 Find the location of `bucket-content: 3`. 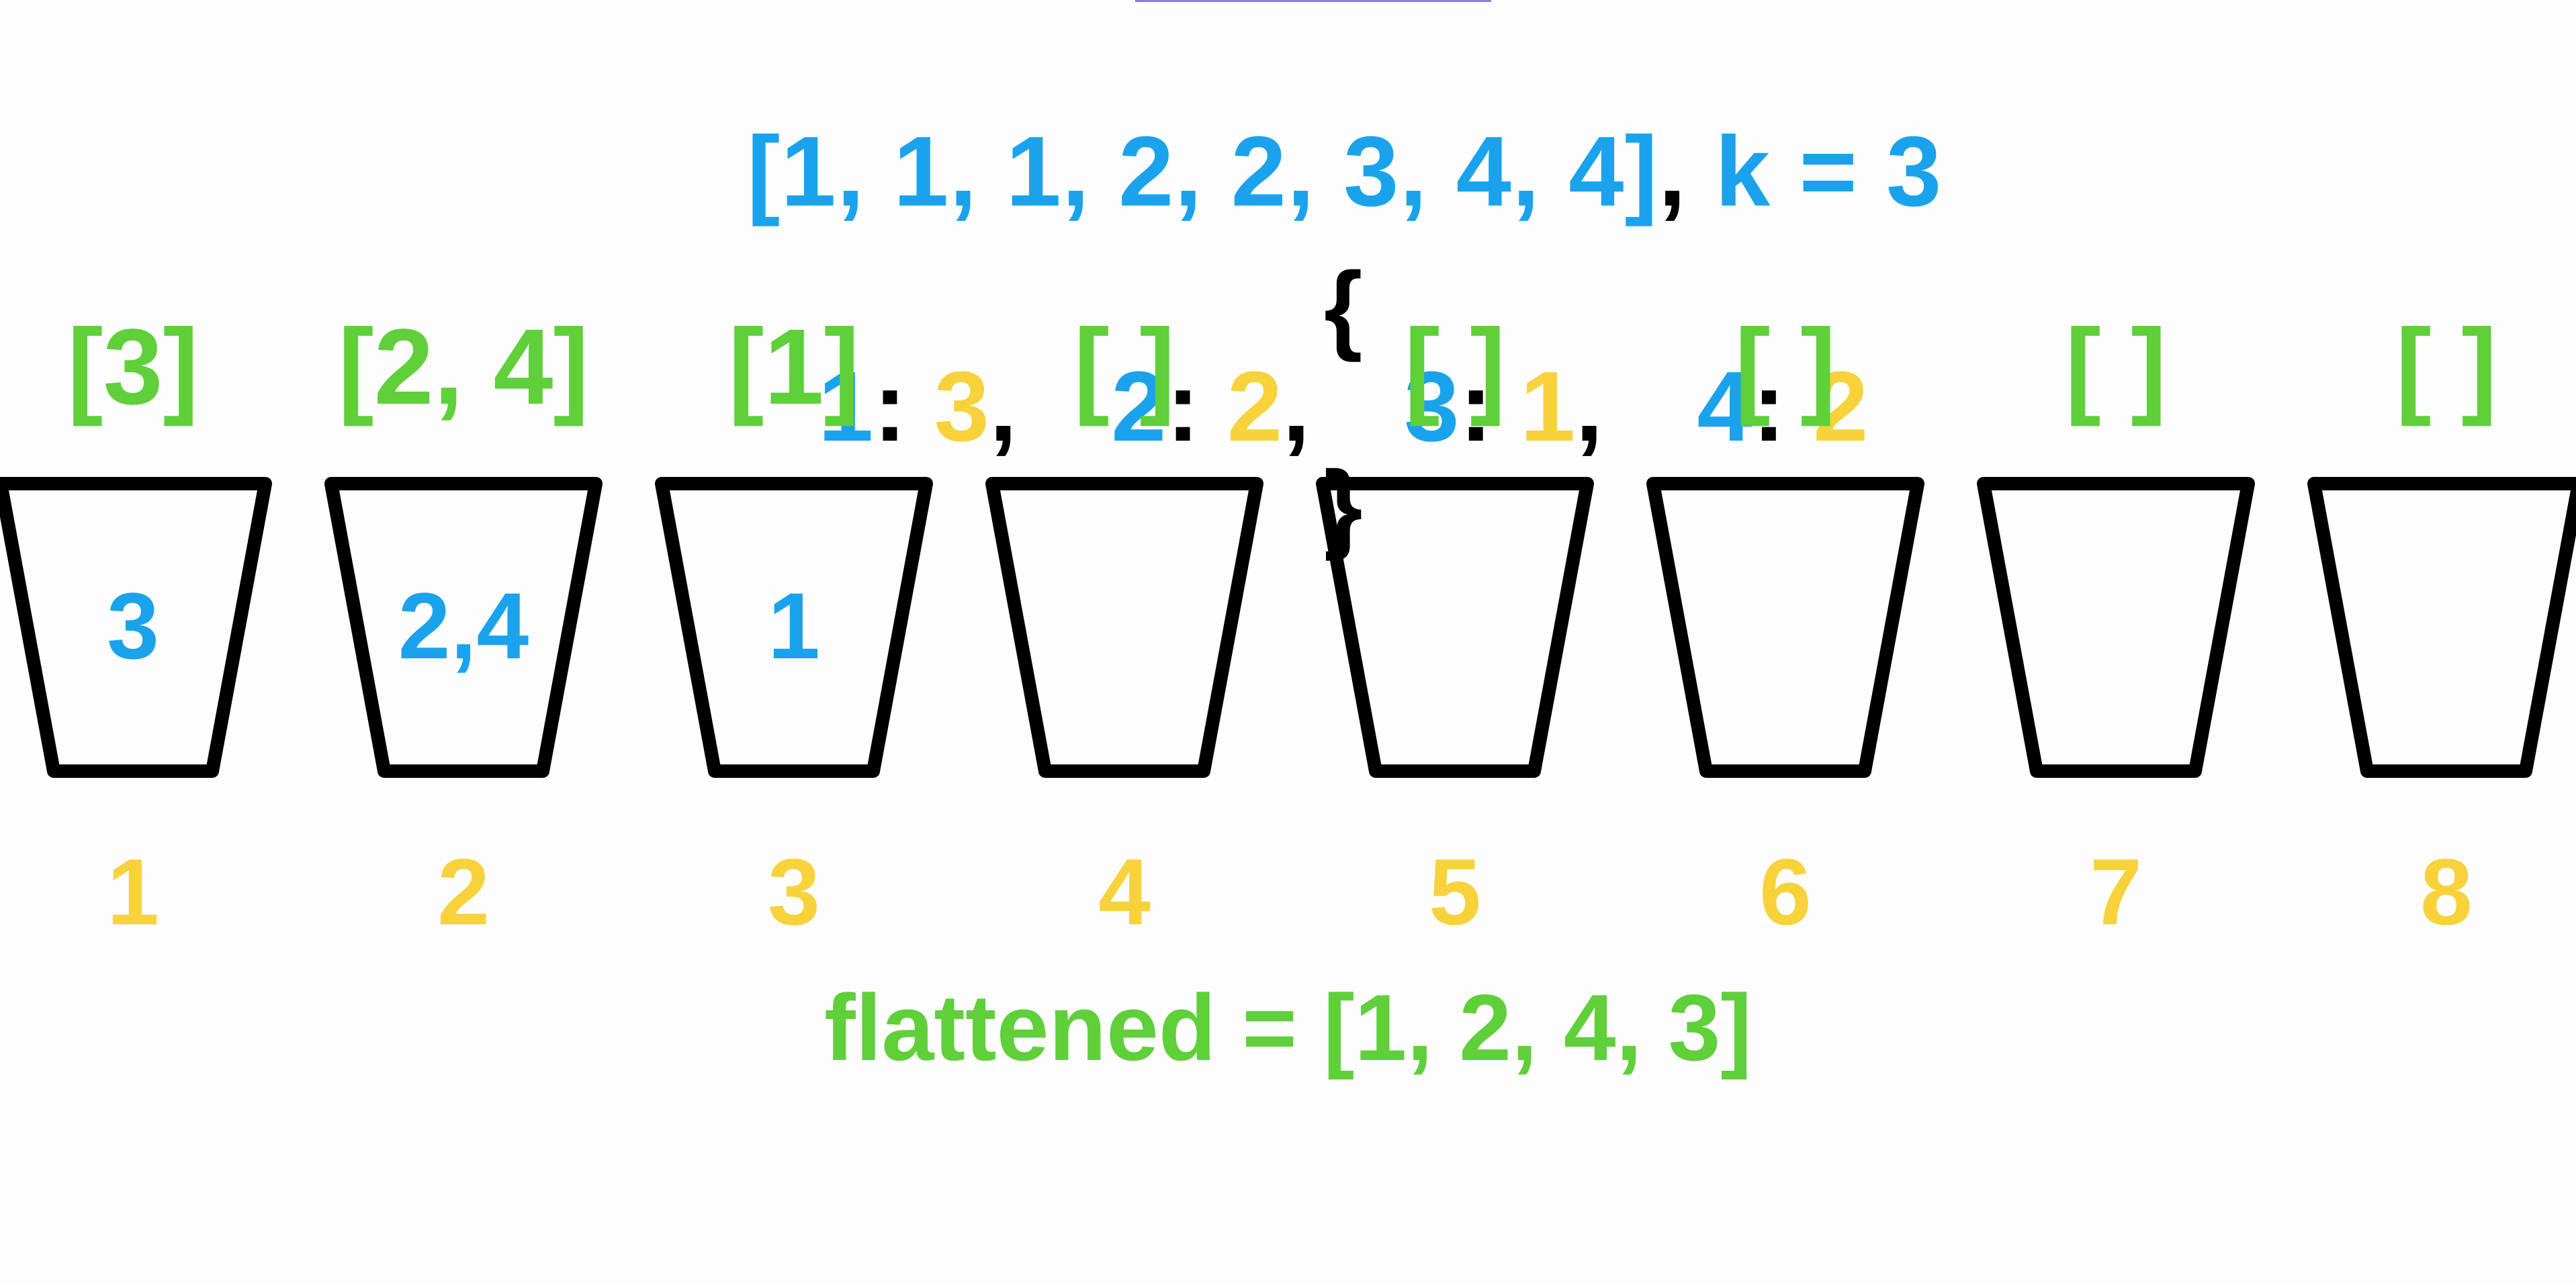

bucket-content: 3 is located at coordinates (133, 625).